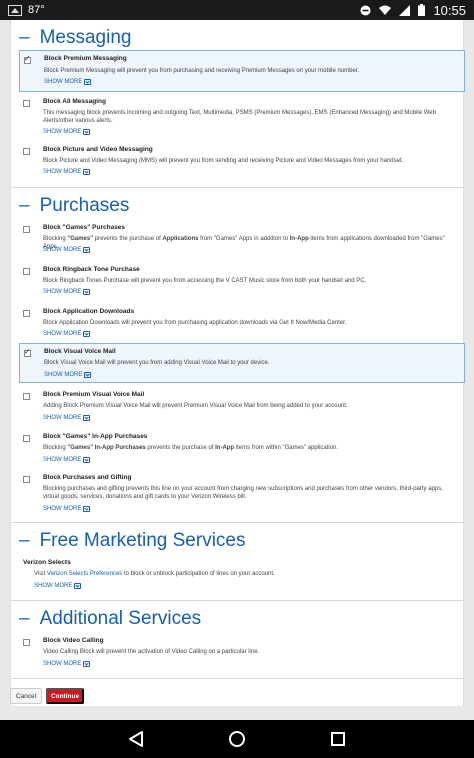 This screenshot has width=474, height=758. Describe the element at coordinates (80, 351) in the screenshot. I see `option-title: Block Visual Voice Mail` at that location.